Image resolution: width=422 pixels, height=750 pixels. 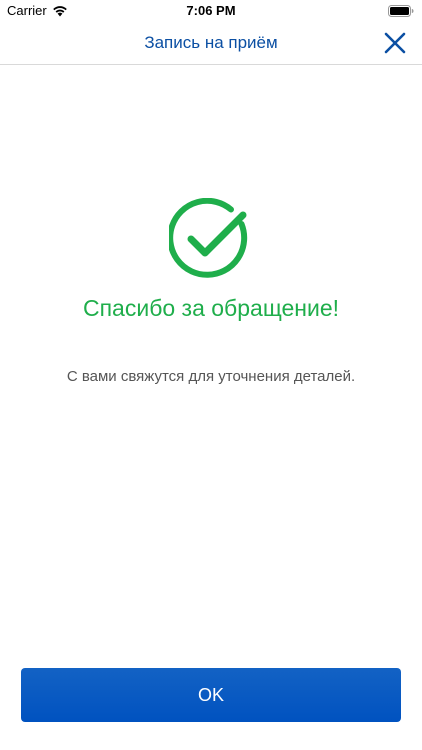 What do you see at coordinates (211, 695) in the screenshot?
I see `ok-button: OK` at bounding box center [211, 695].